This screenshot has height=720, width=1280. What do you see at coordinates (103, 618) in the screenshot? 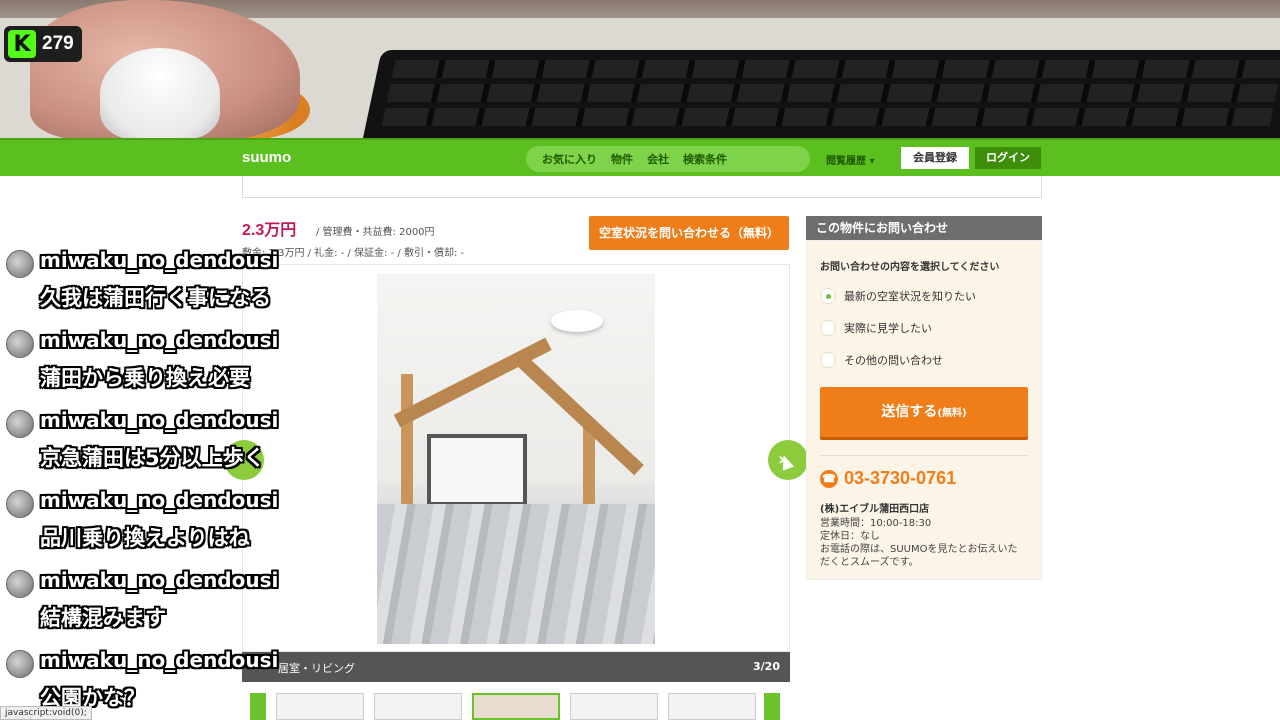
I see `chat-text: 結構混みます` at bounding box center [103, 618].